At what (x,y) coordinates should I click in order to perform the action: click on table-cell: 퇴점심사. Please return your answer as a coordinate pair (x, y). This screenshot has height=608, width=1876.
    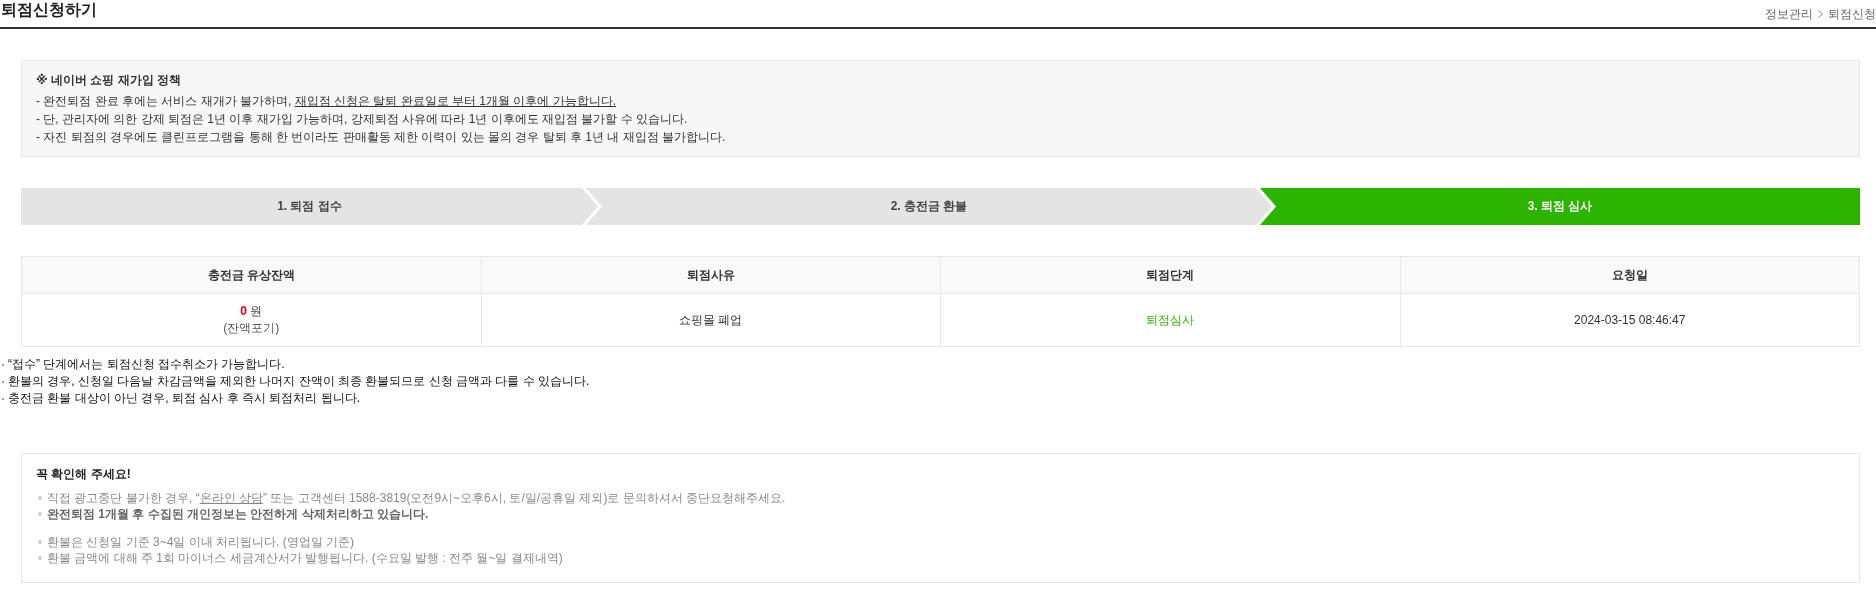
    Looking at the image, I should click on (1170, 320).